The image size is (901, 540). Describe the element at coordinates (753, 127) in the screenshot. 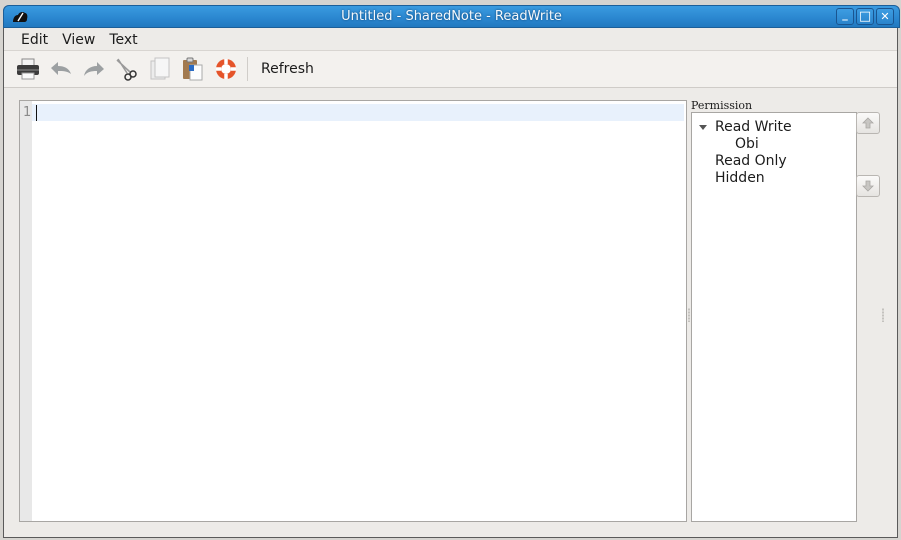

I see `tree-item-label: Read Write` at that location.